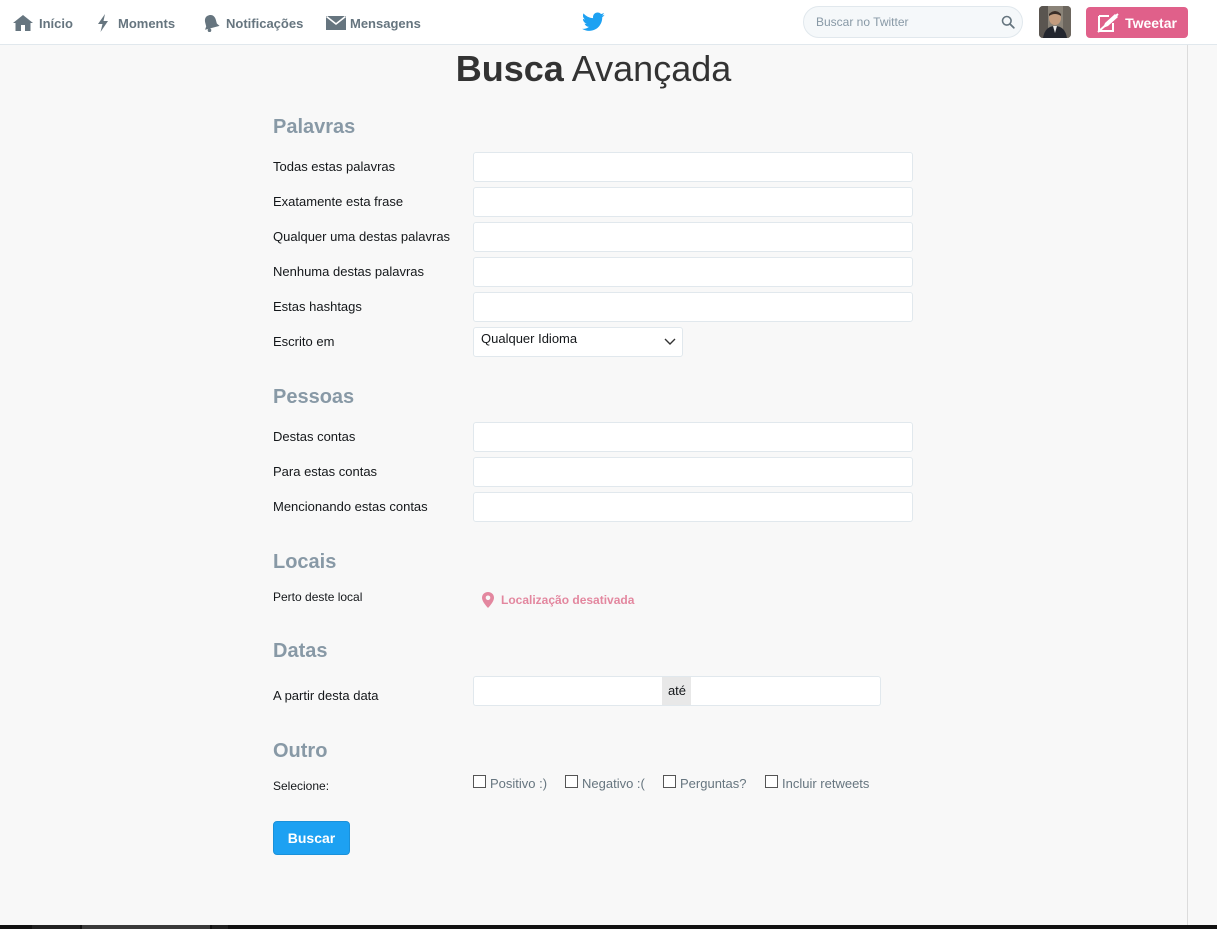 The height and width of the screenshot is (929, 1217). What do you see at coordinates (771, 781) in the screenshot?
I see `checkbox-retweets-box` at bounding box center [771, 781].